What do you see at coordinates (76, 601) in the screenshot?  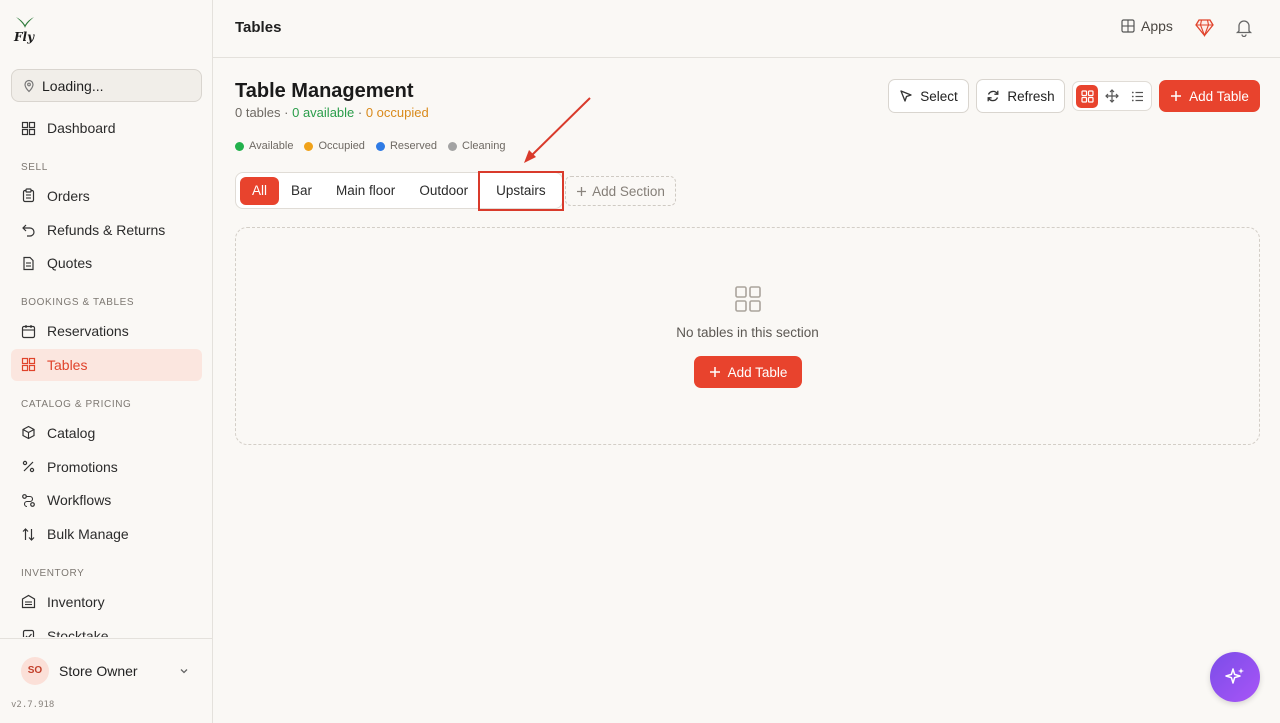 I see `sidebar-item-label: Inventory` at bounding box center [76, 601].